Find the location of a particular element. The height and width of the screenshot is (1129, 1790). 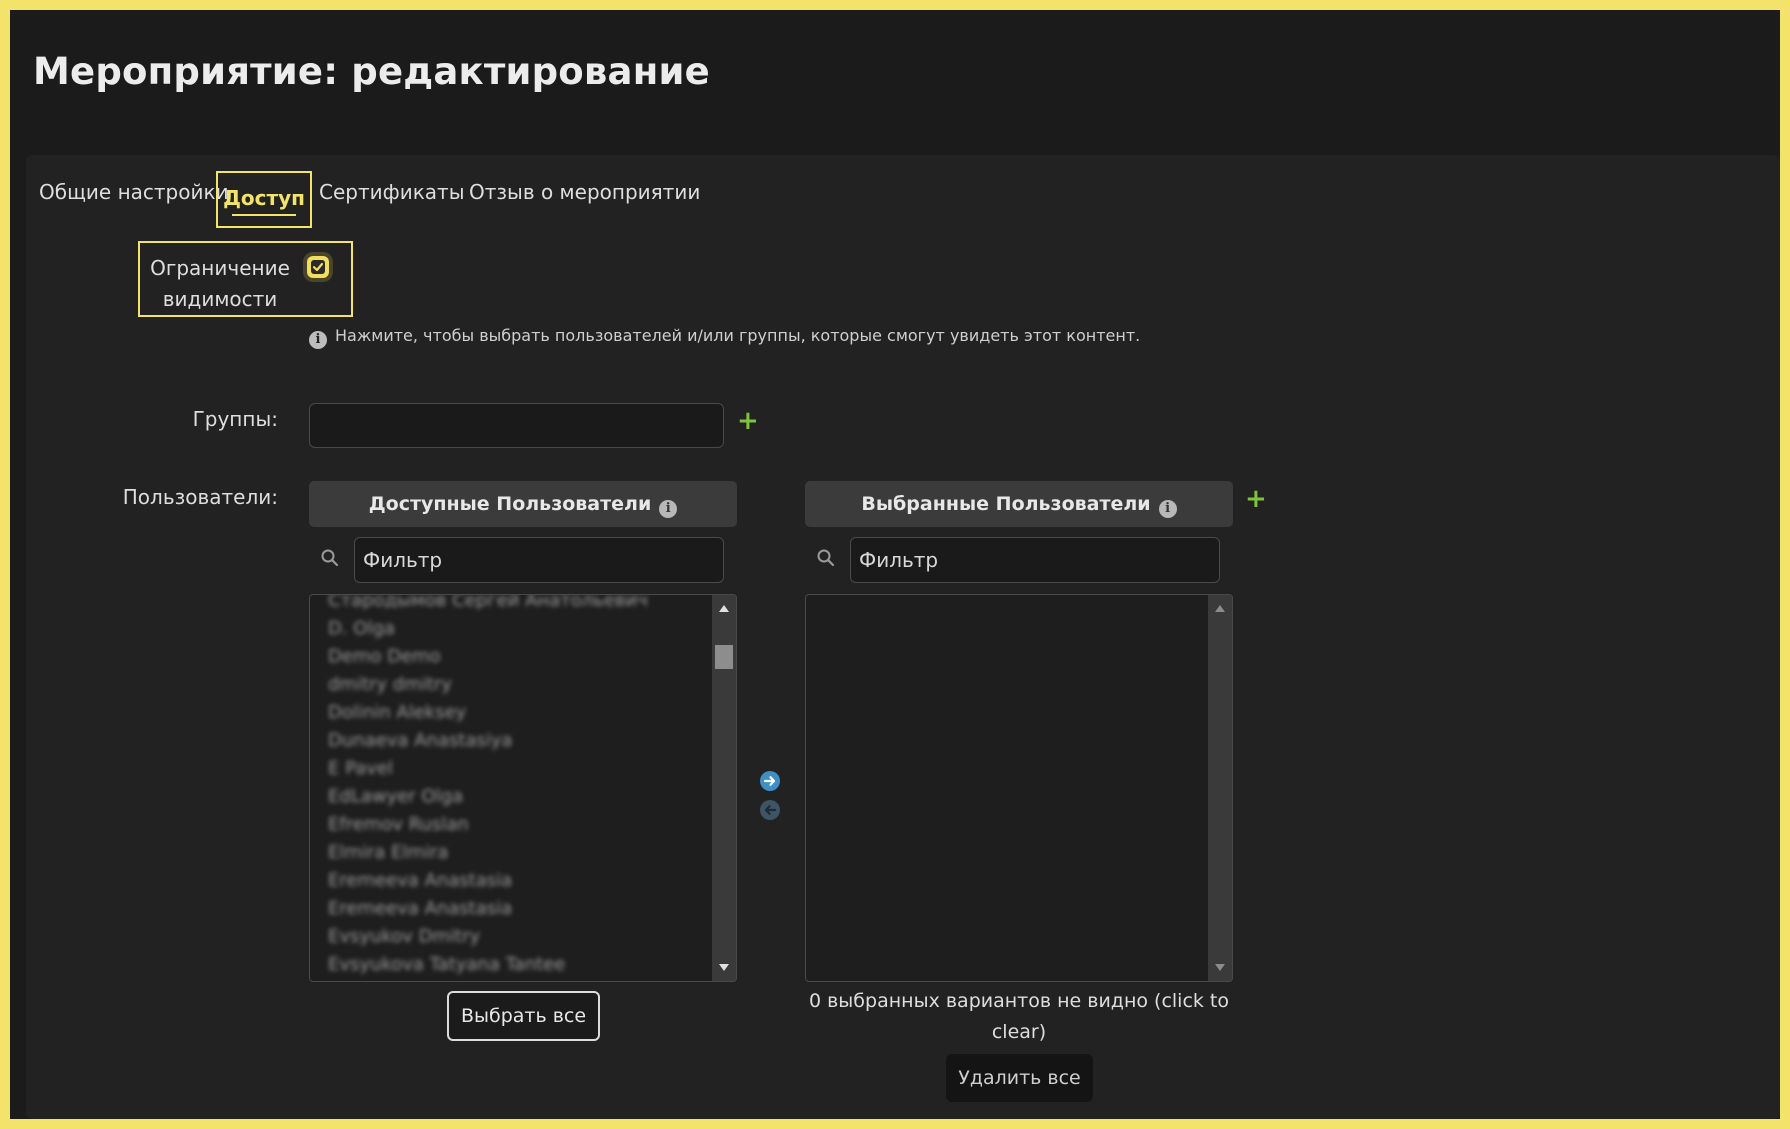

arrow-left-icon is located at coordinates (770, 810).